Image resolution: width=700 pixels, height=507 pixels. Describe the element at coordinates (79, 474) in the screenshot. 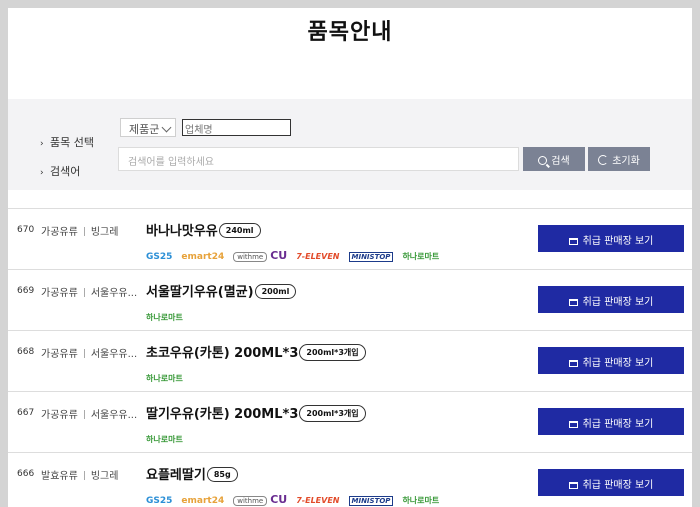

I see `product-category: 발효유류 빙그레` at that location.